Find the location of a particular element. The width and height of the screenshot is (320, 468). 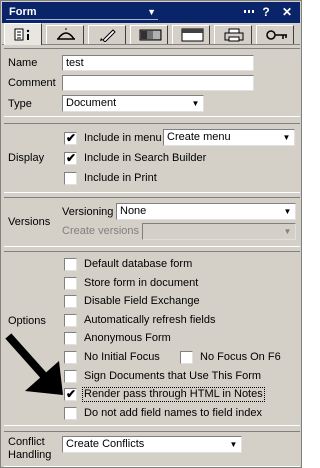

info-icon is located at coordinates (22, 34).